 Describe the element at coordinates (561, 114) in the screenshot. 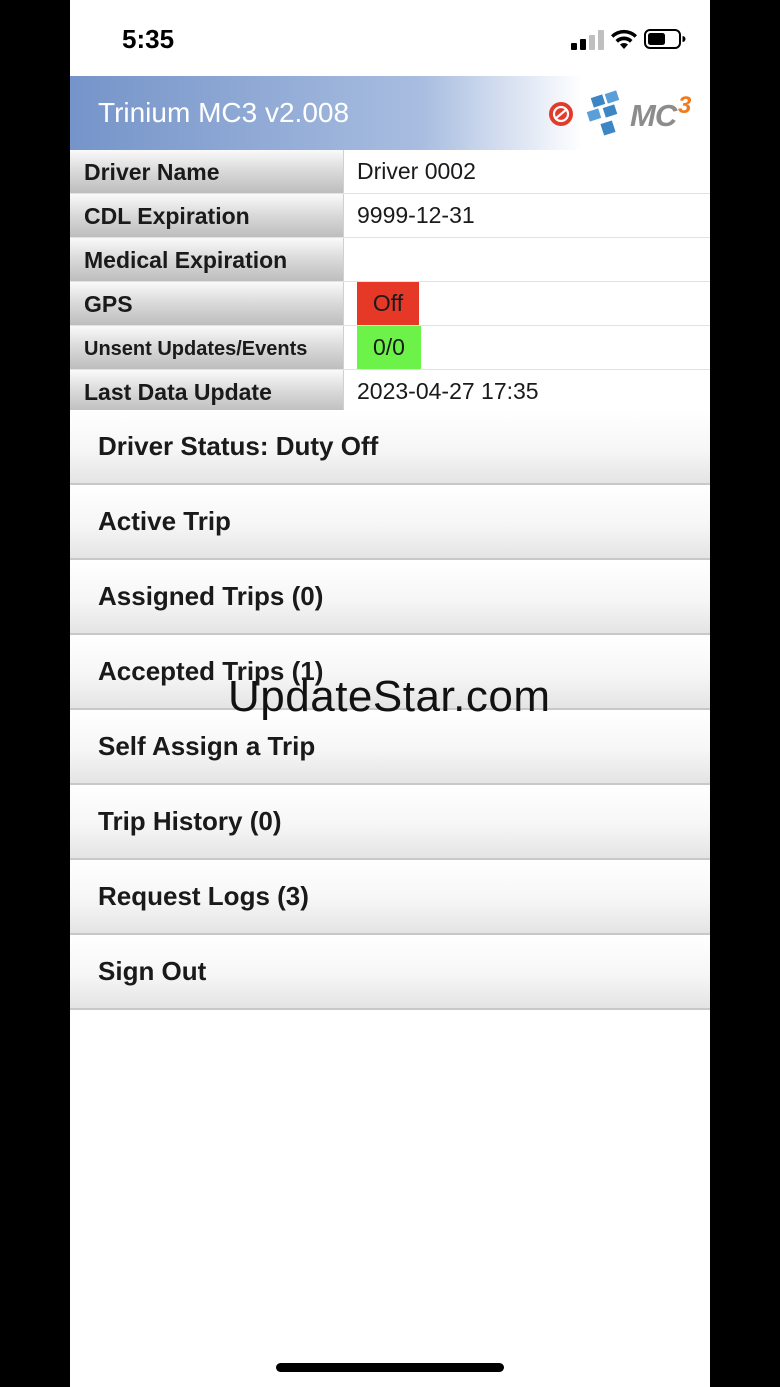

I see `no-signal-alert-icon` at that location.